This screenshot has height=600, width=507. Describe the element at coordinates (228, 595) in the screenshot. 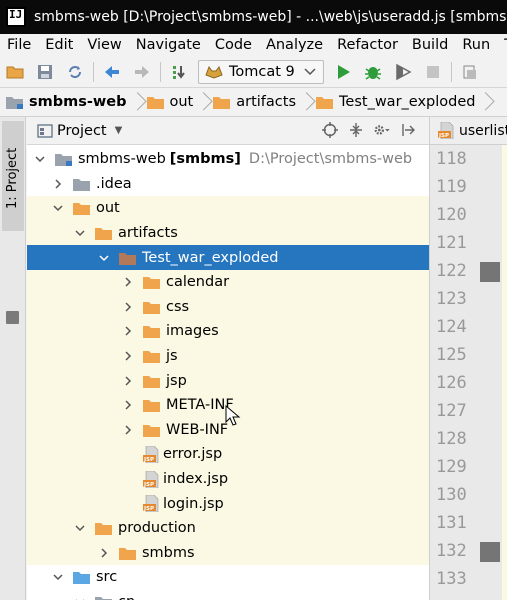

I see `tree-row-cn: cn` at that location.